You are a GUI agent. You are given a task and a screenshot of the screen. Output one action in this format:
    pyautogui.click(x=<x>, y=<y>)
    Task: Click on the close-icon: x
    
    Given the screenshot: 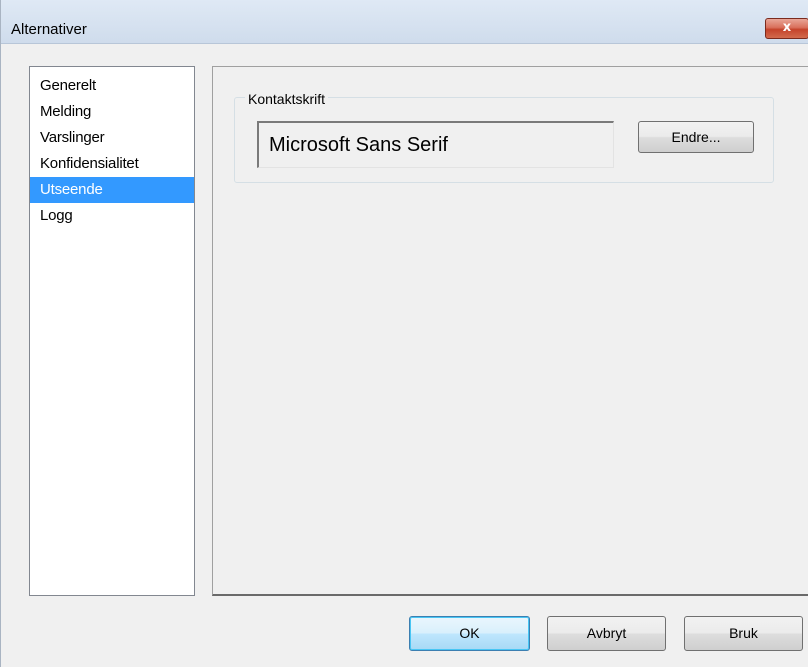 What is the action you would take?
    pyautogui.click(x=787, y=27)
    